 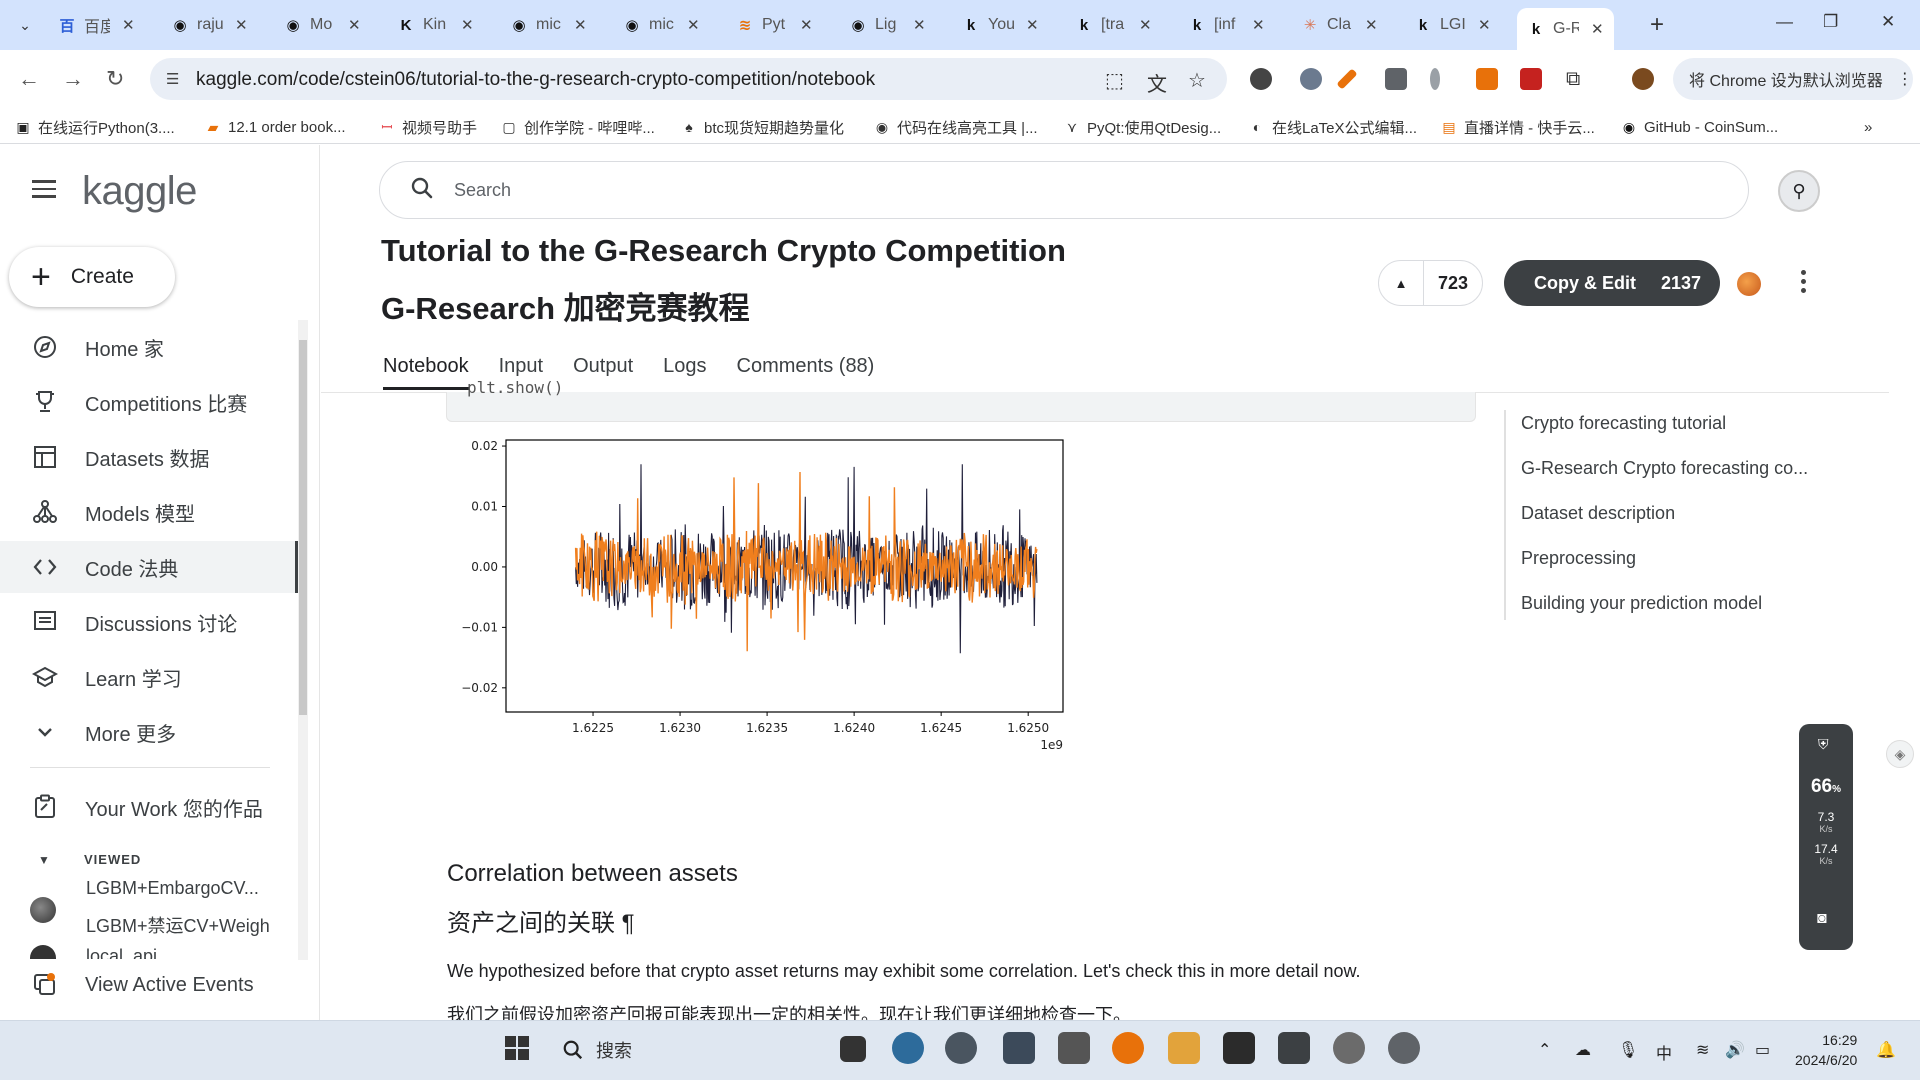 What do you see at coordinates (908, 1048) in the screenshot?
I see `edge-icon` at bounding box center [908, 1048].